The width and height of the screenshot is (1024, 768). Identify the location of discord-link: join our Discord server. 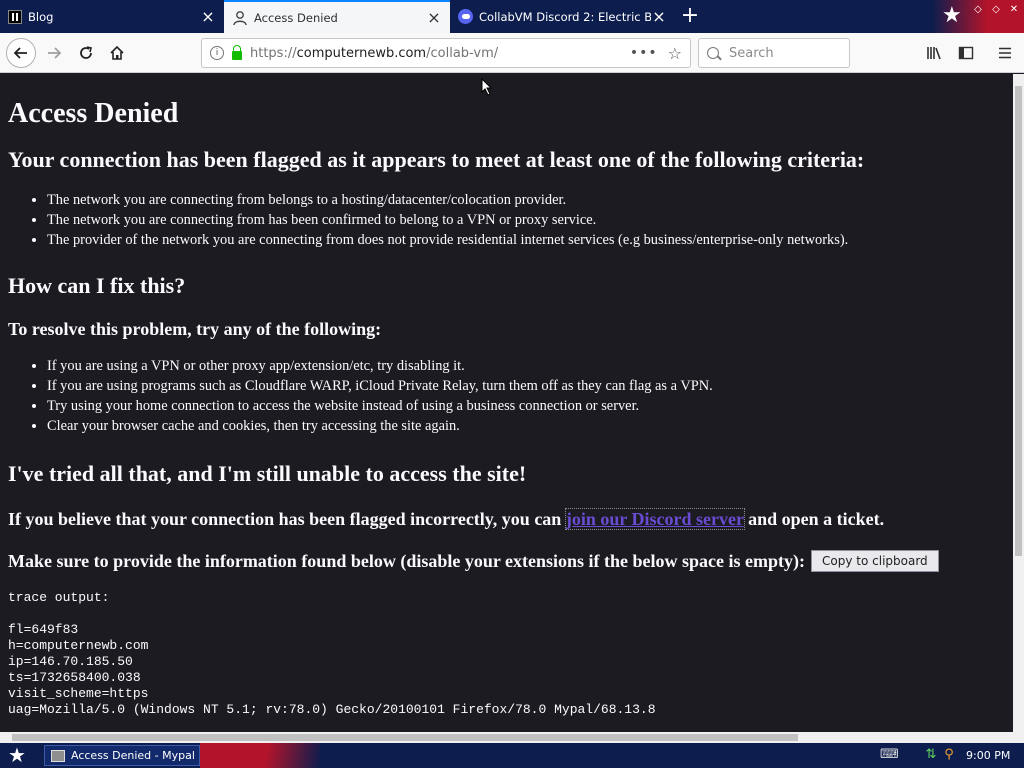
(654, 519).